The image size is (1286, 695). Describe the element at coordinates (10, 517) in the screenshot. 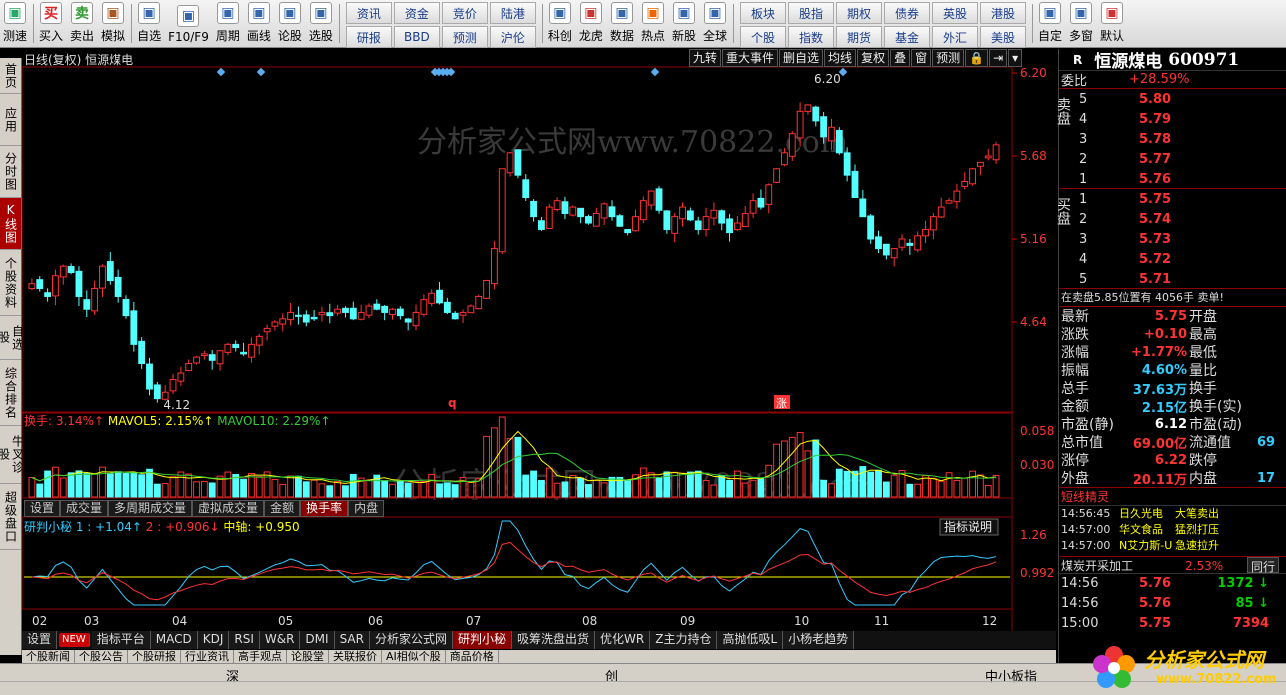

I see `left-tab-8: 超级盘口` at that location.